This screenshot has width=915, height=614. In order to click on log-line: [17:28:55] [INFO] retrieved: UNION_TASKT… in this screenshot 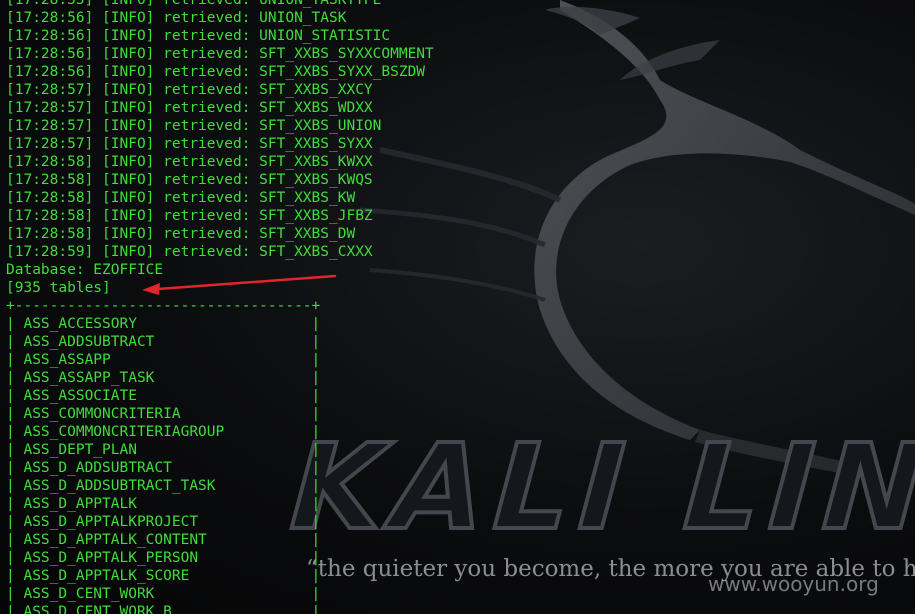, I will do `click(194, 4)`.